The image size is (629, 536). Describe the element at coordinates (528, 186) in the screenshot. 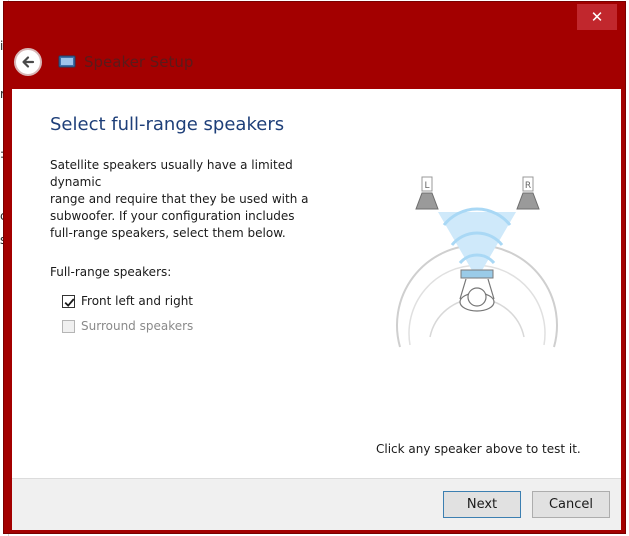

I see `right-speaker-label: R` at that location.